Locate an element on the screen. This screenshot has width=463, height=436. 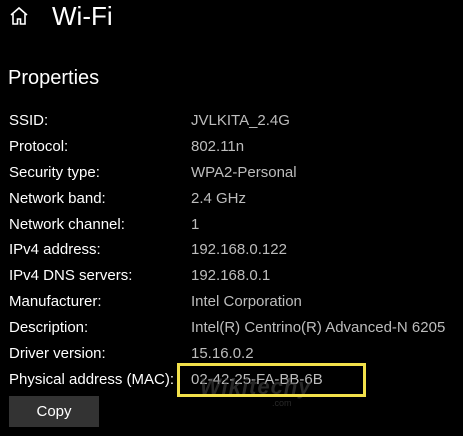
property-label: Protocol: is located at coordinates (39, 146).